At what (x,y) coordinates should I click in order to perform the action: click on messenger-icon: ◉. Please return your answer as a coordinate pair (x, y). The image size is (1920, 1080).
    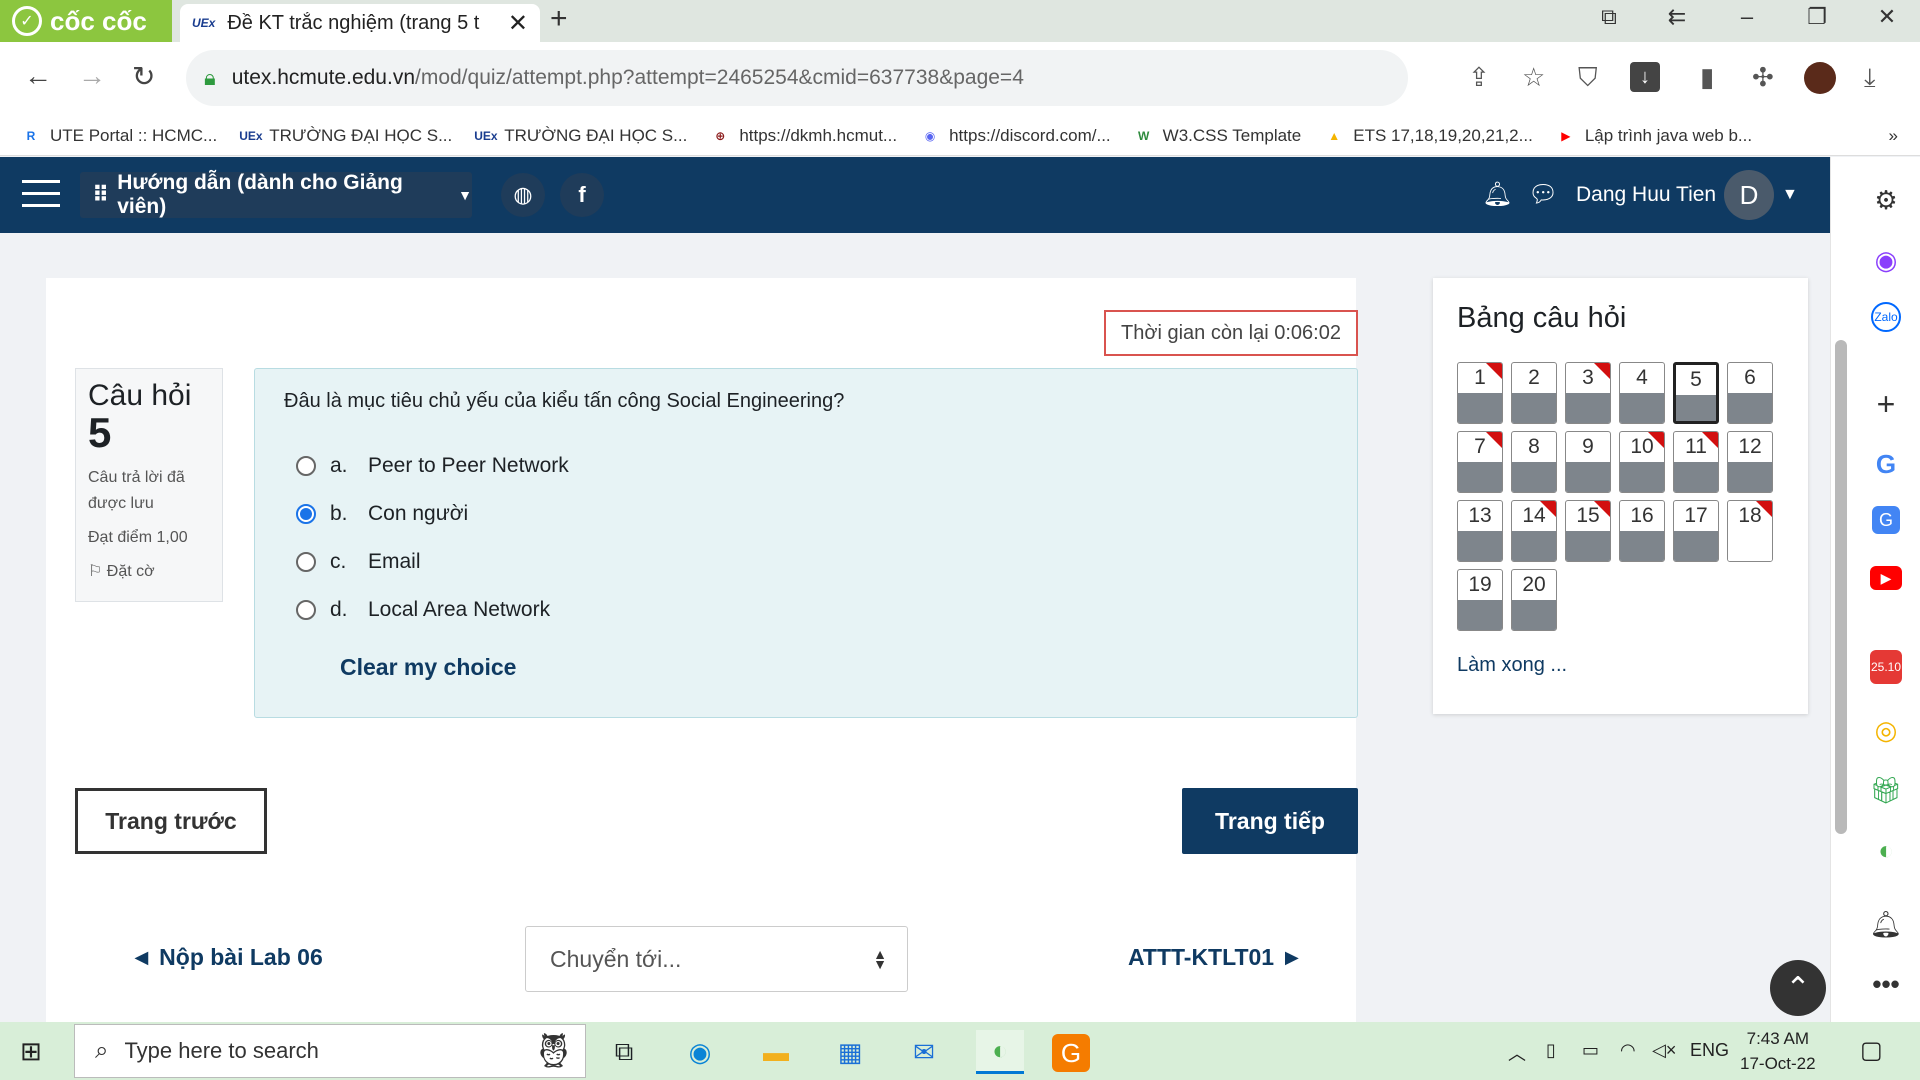
    Looking at the image, I should click on (1886, 260).